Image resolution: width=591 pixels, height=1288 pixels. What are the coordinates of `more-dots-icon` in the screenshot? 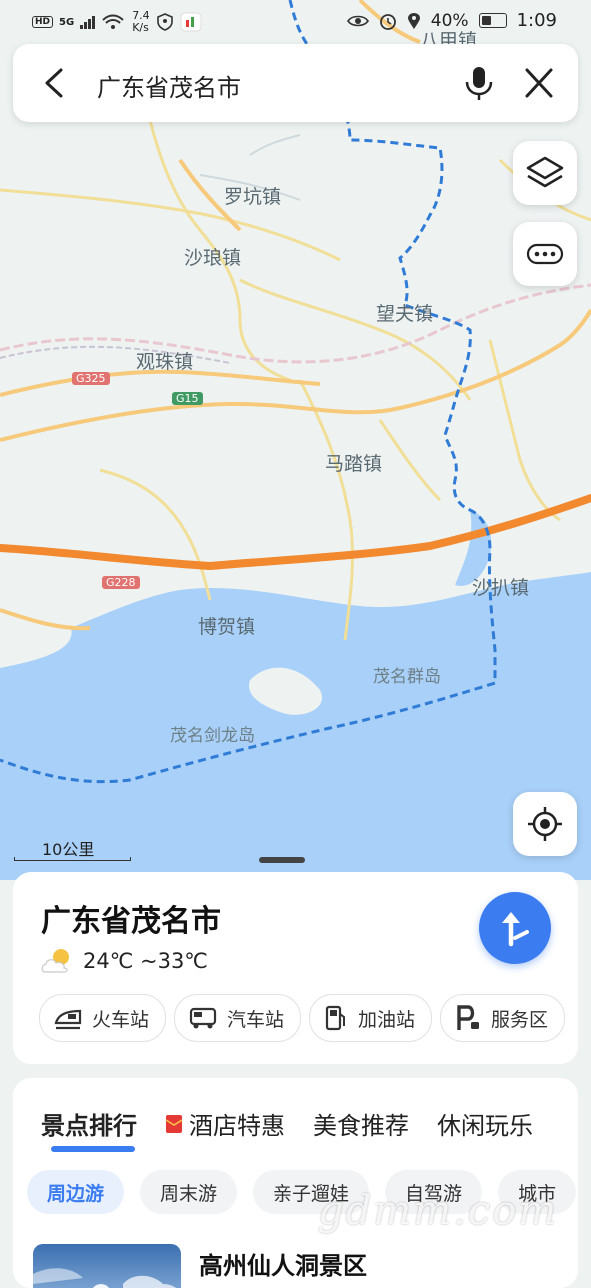 It's located at (545, 254).